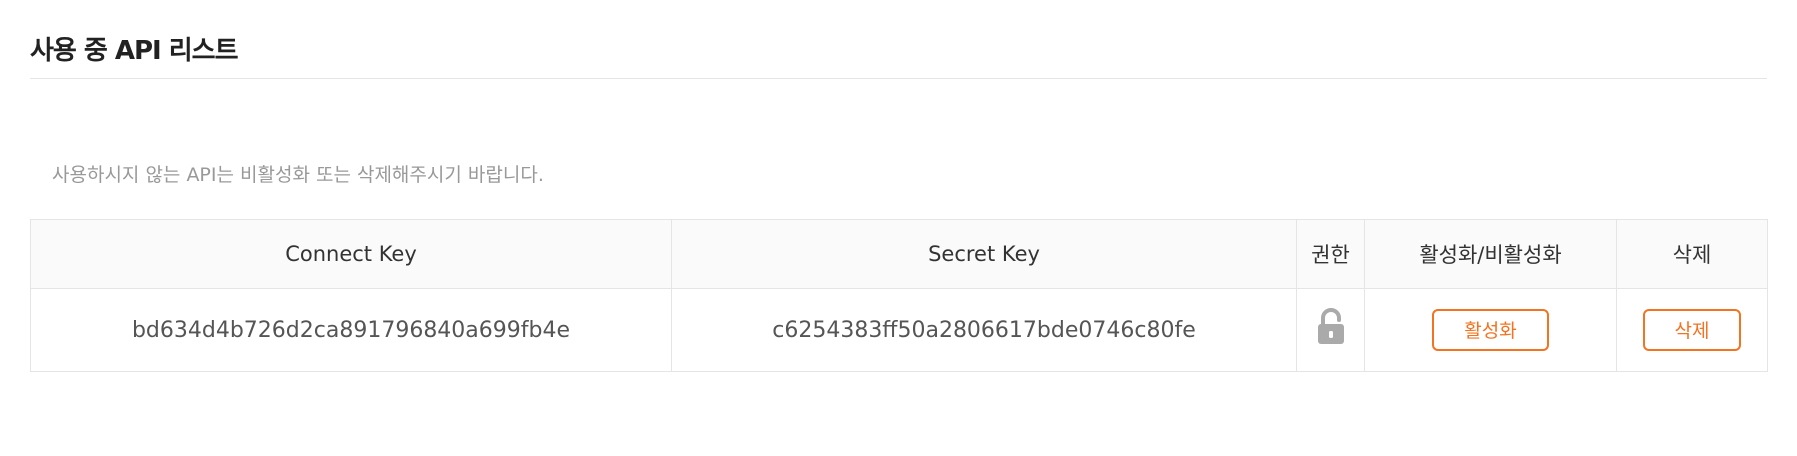 Image resolution: width=1797 pixels, height=456 pixels. Describe the element at coordinates (1692, 254) in the screenshot. I see `header-delete: 삭제` at that location.